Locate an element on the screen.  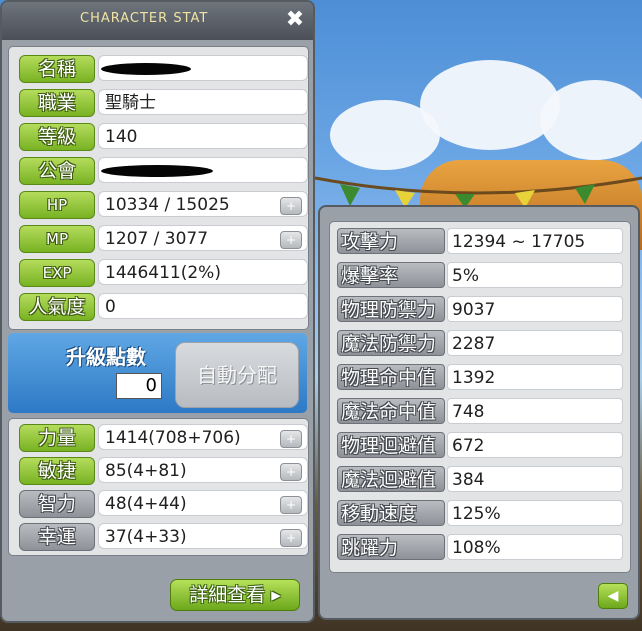
stat-value-text: 85(4+81) is located at coordinates (146, 471).